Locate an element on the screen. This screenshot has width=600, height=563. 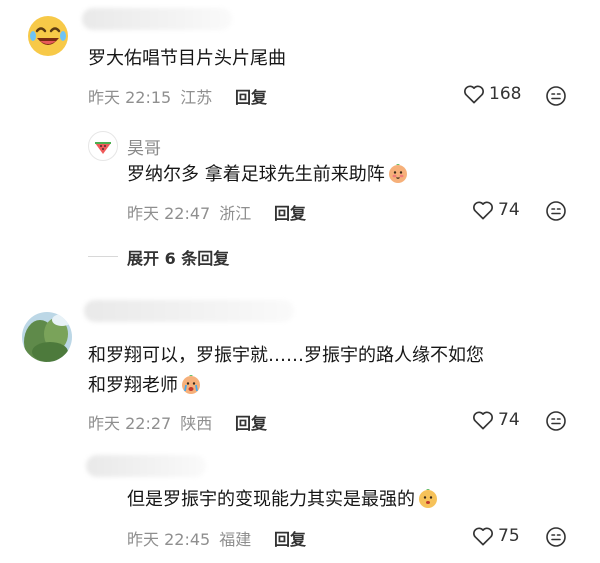
reply-username: 昊哥 is located at coordinates (144, 146).